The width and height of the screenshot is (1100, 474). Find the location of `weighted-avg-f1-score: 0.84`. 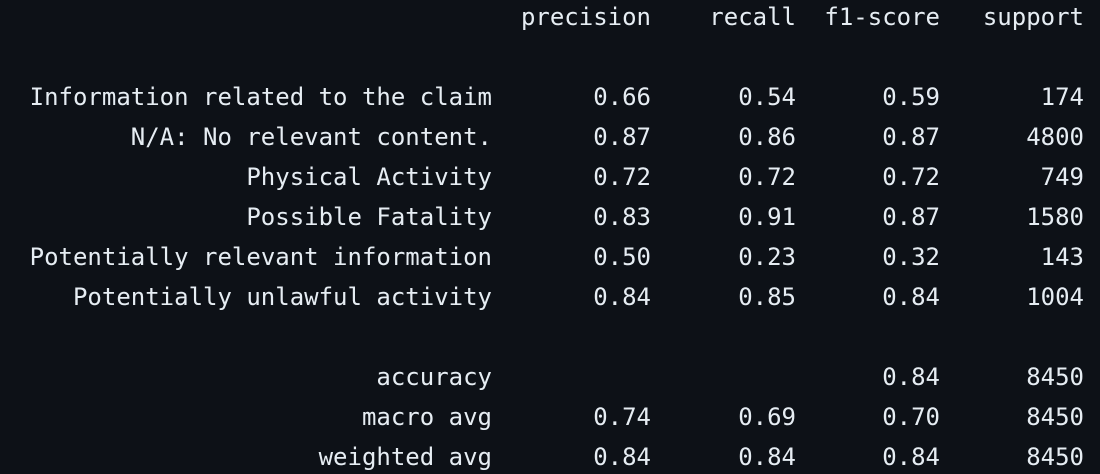

weighted-avg-f1-score: 0.84 is located at coordinates (911, 457).